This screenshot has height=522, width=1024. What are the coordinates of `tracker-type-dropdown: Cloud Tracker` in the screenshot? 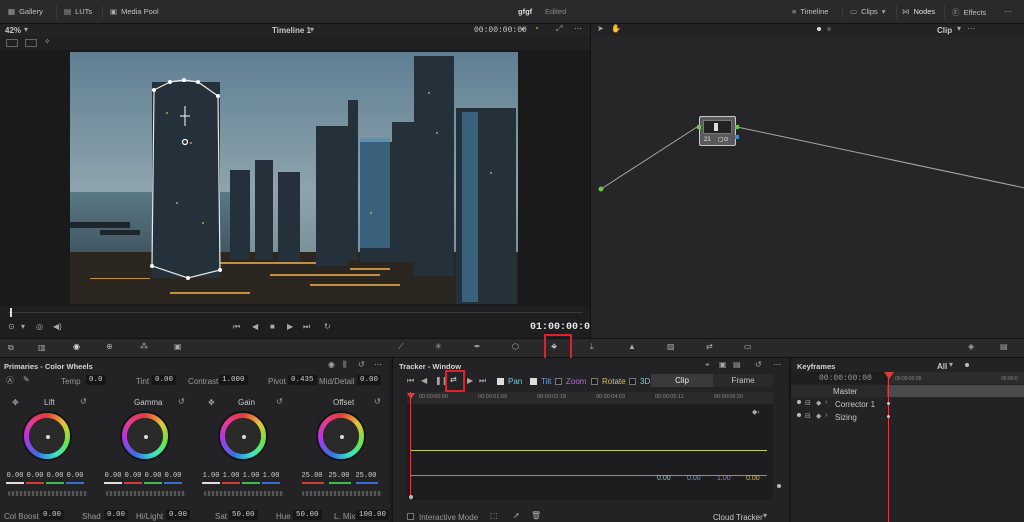 It's located at (738, 517).